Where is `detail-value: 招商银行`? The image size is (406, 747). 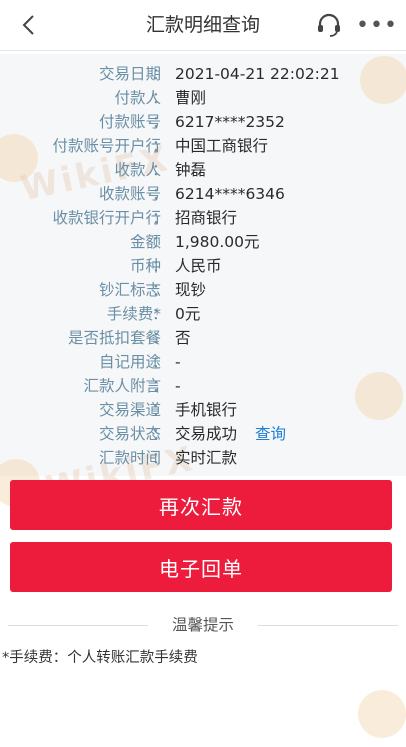
detail-value: 招商银行 is located at coordinates (206, 218).